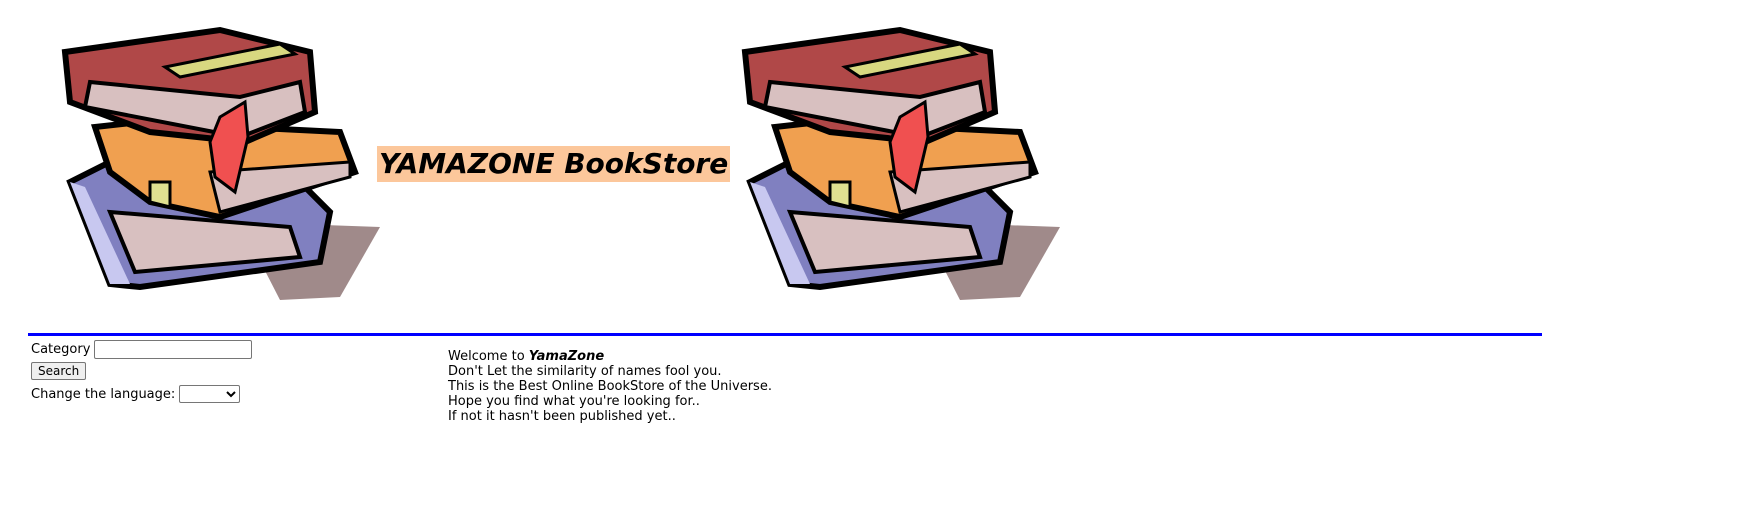  Describe the element at coordinates (173, 349) in the screenshot. I see `category-input` at that location.